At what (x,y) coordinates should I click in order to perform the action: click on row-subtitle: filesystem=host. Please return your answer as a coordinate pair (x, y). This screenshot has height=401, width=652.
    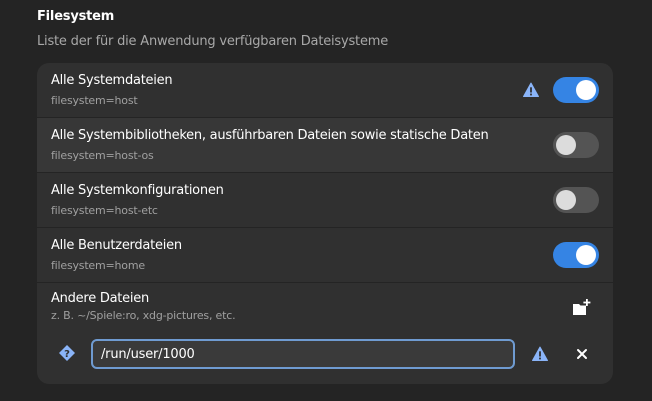
    Looking at the image, I should click on (94, 100).